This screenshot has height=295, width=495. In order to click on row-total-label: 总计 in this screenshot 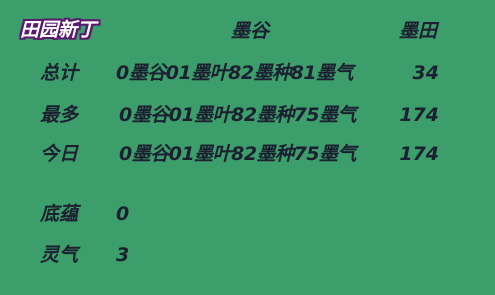, I will do `click(59, 73)`.